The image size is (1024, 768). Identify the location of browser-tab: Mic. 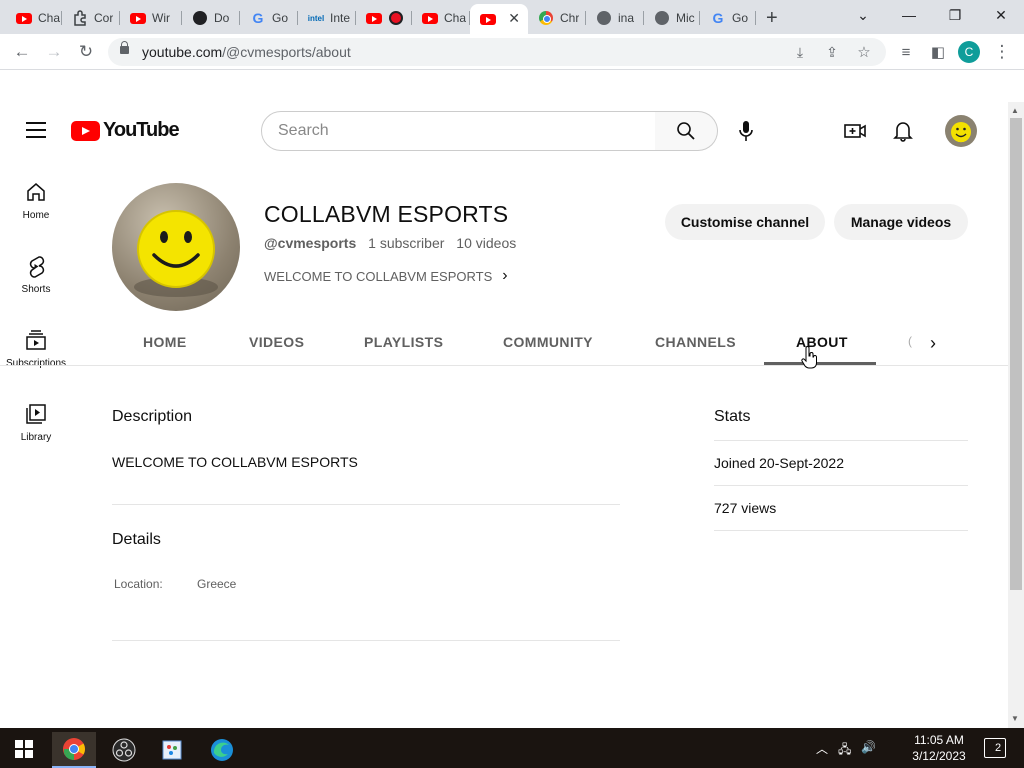
(672, 18).